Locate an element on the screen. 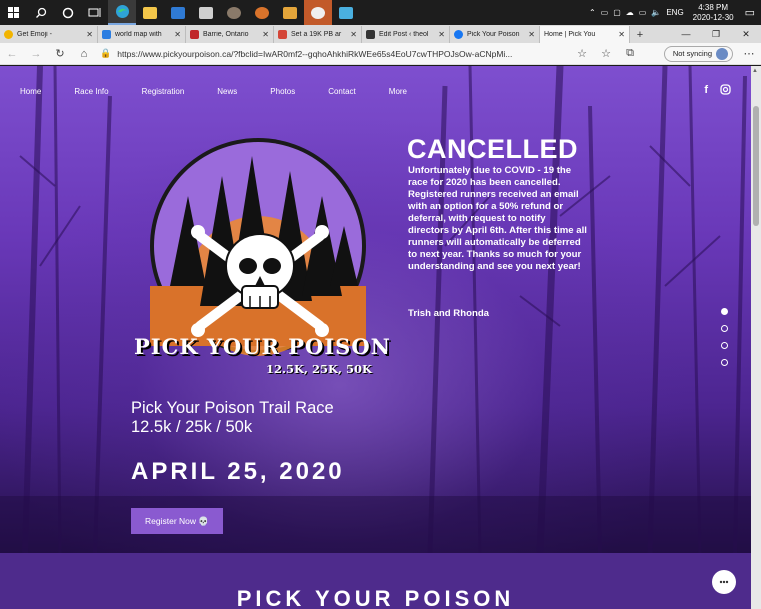 The height and width of the screenshot is (609, 761). tab-6: Pick Your Poison ✕ is located at coordinates (495, 34).